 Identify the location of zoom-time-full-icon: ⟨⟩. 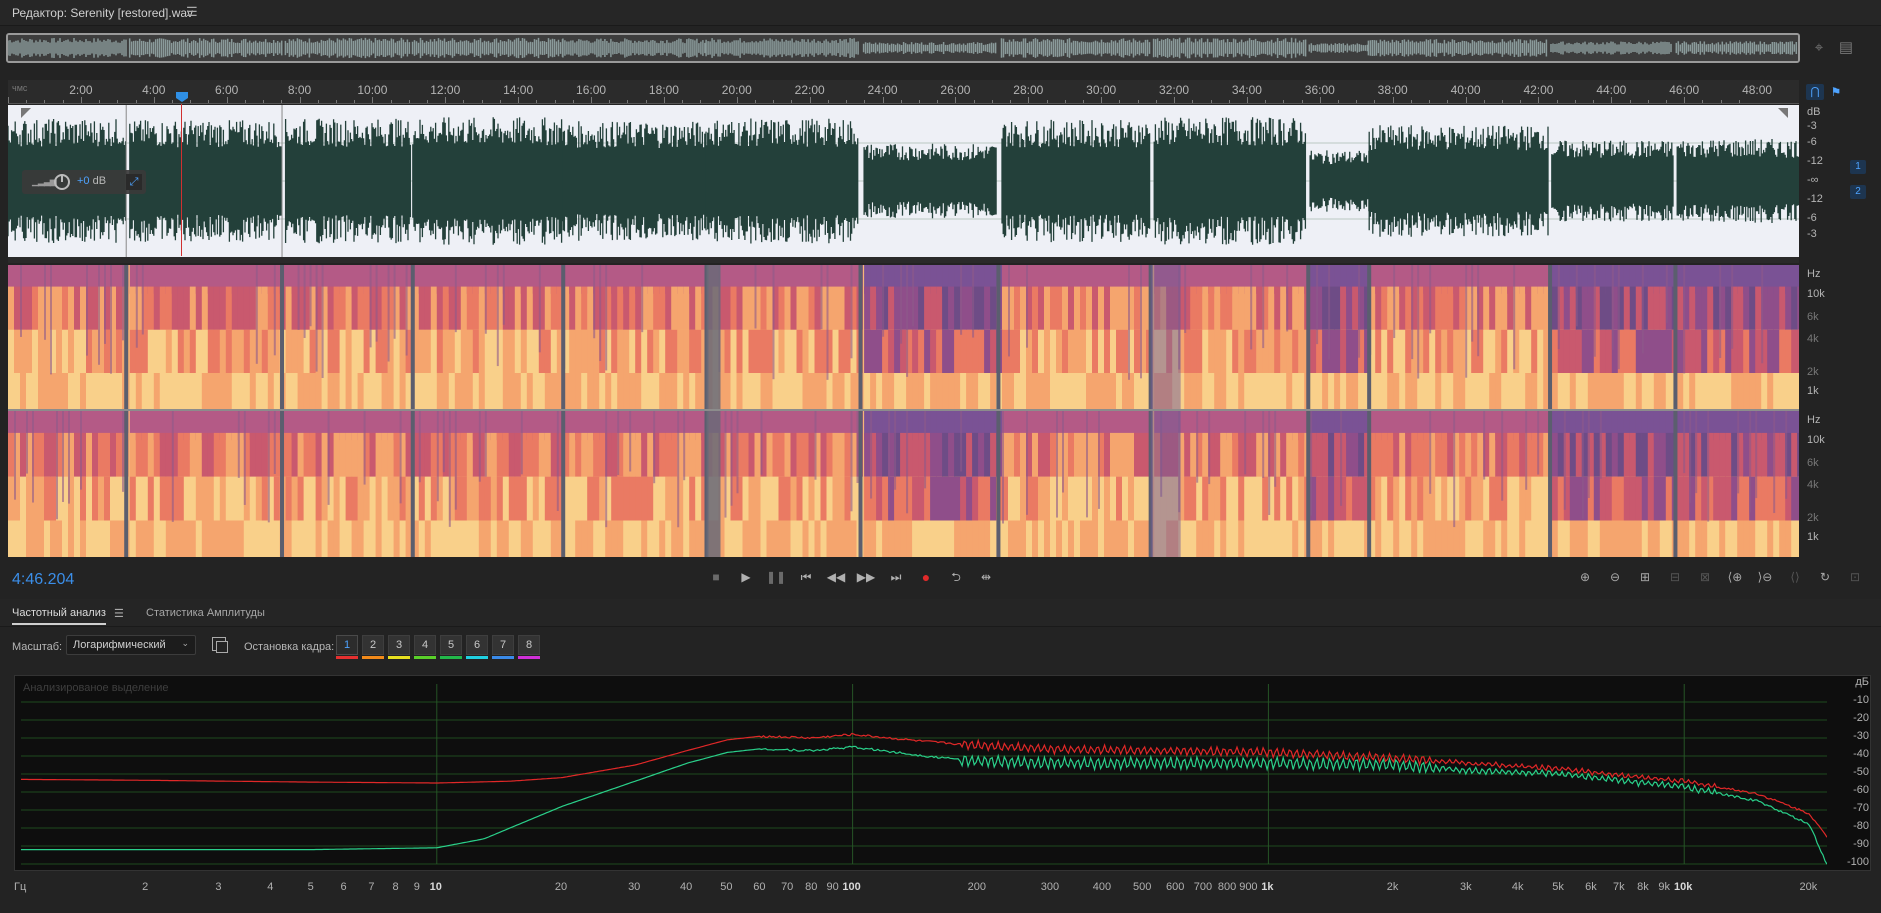
(1795, 577).